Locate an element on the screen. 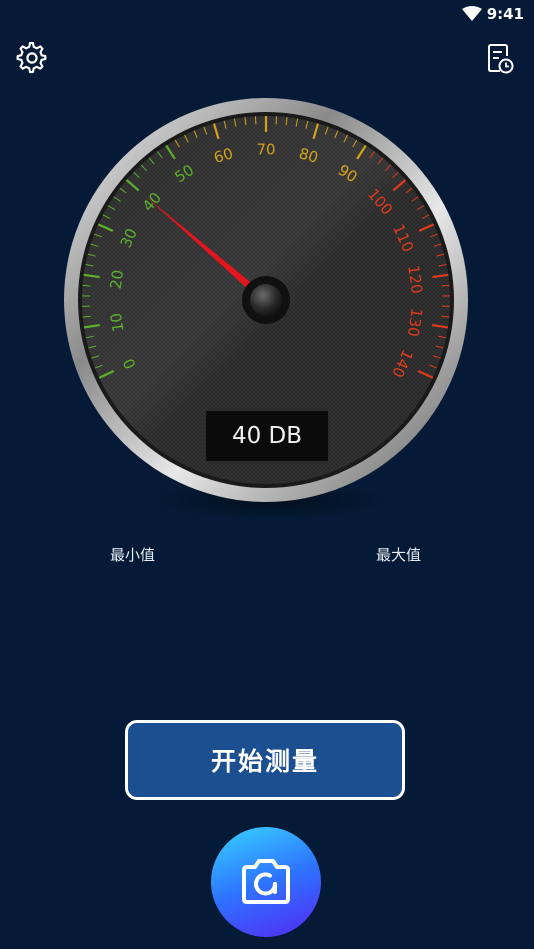  gear-icon is located at coordinates (31, 57).